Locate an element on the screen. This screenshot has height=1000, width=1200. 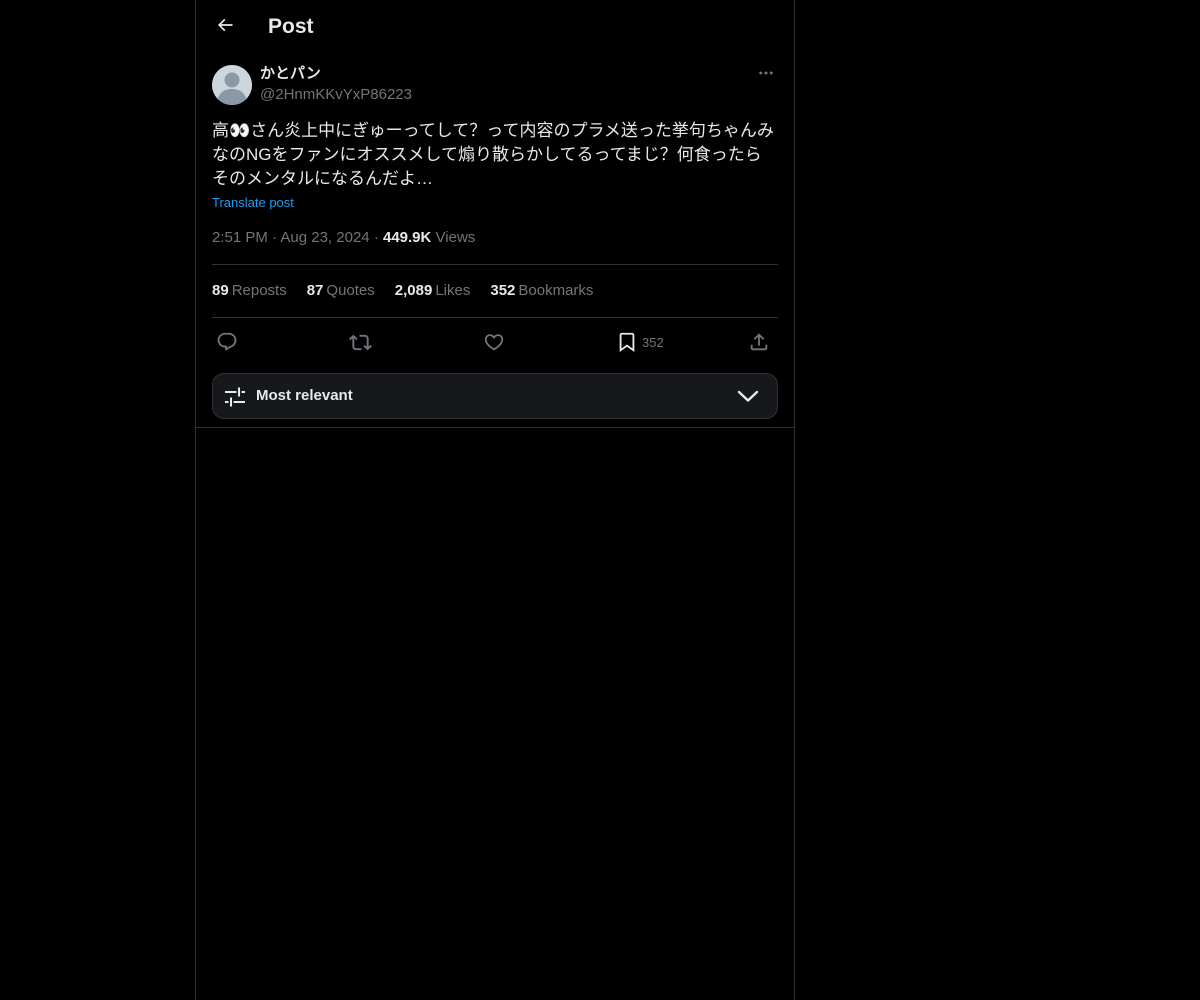
reply-button is located at coordinates (227, 342).